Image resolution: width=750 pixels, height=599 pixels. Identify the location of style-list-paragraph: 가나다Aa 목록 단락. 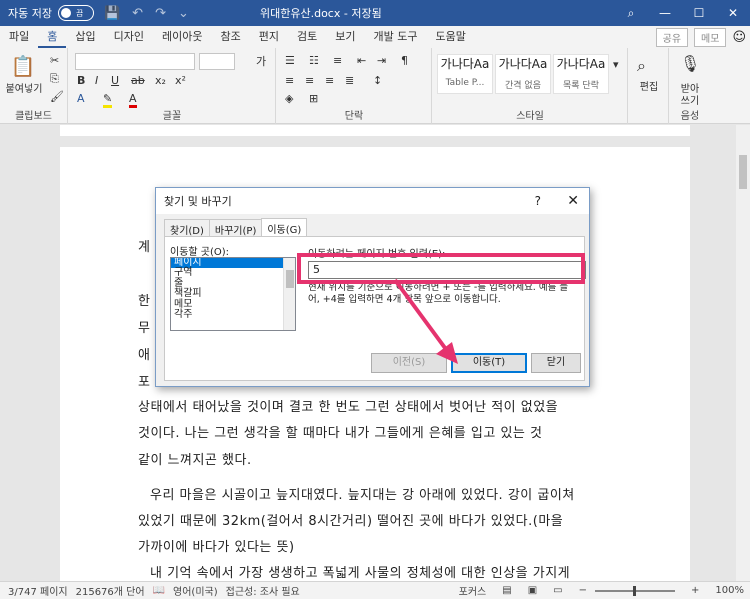
(581, 74).